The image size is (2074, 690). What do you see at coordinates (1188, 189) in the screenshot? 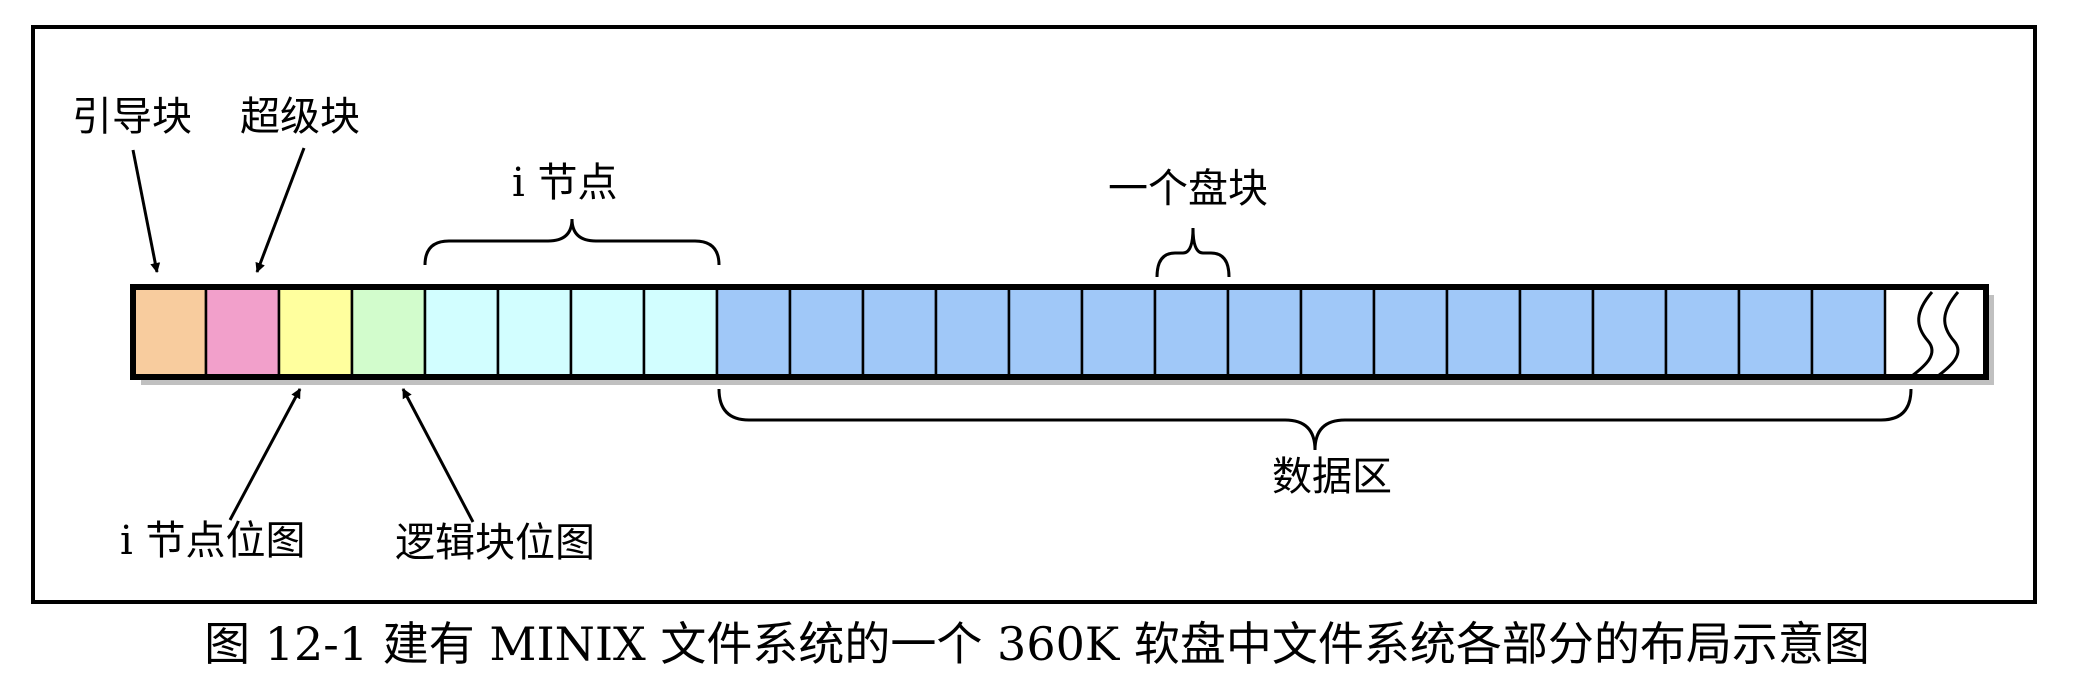
I see `one-block-label: 一个盘块` at bounding box center [1188, 189].